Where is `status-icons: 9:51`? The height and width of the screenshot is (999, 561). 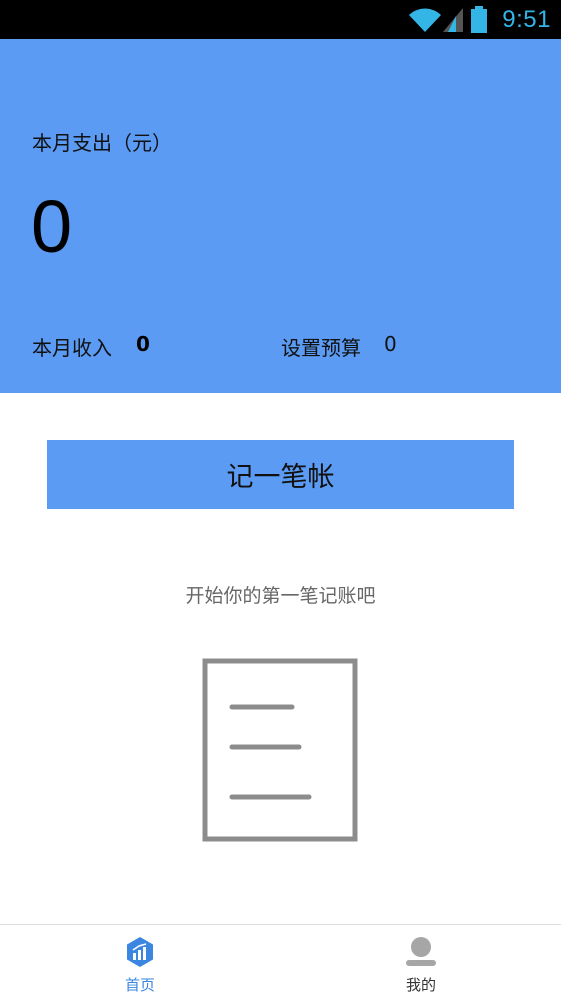 status-icons: 9:51 is located at coordinates (479, 19).